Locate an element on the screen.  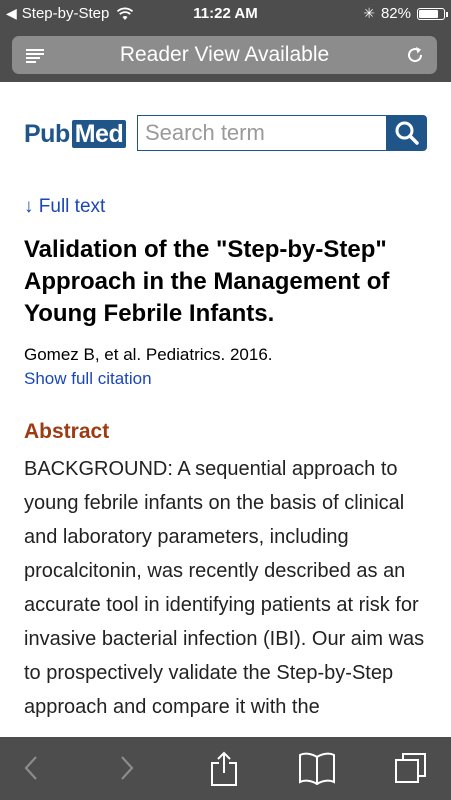
logo-med-text: Med is located at coordinates (99, 134).